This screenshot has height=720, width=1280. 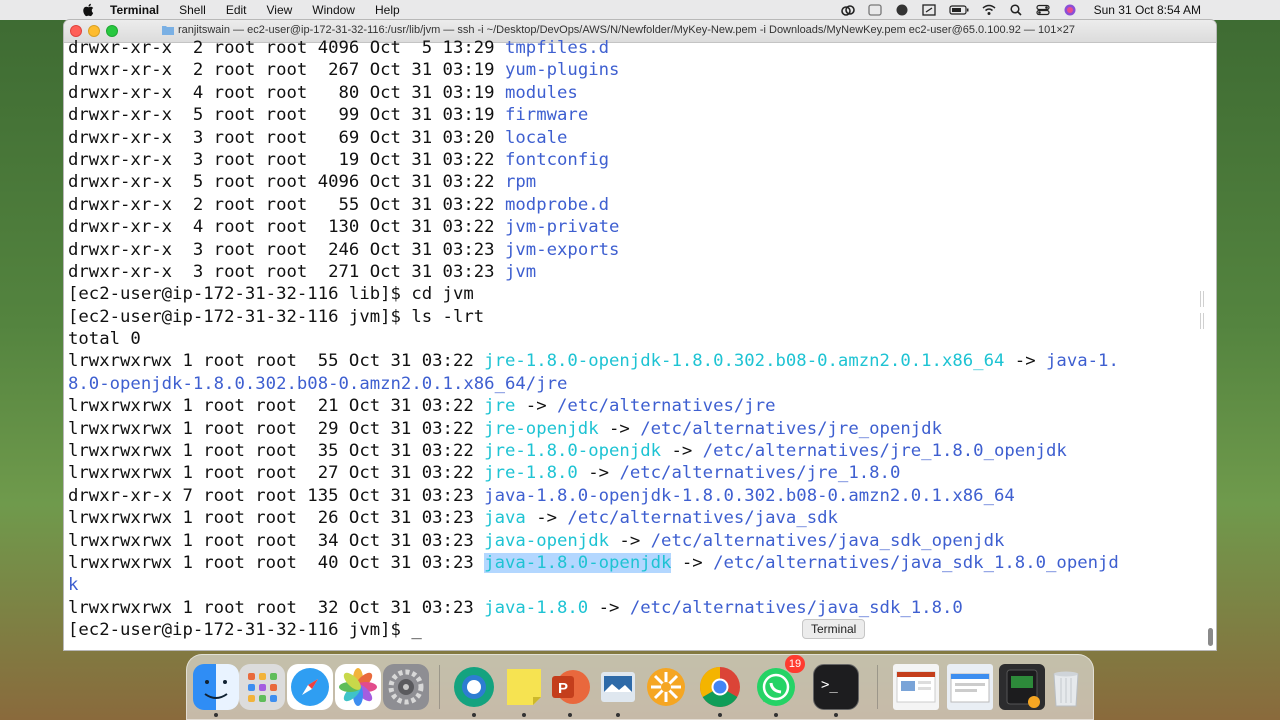 I want to click on minimize-window-button, so click(x=94, y=31).